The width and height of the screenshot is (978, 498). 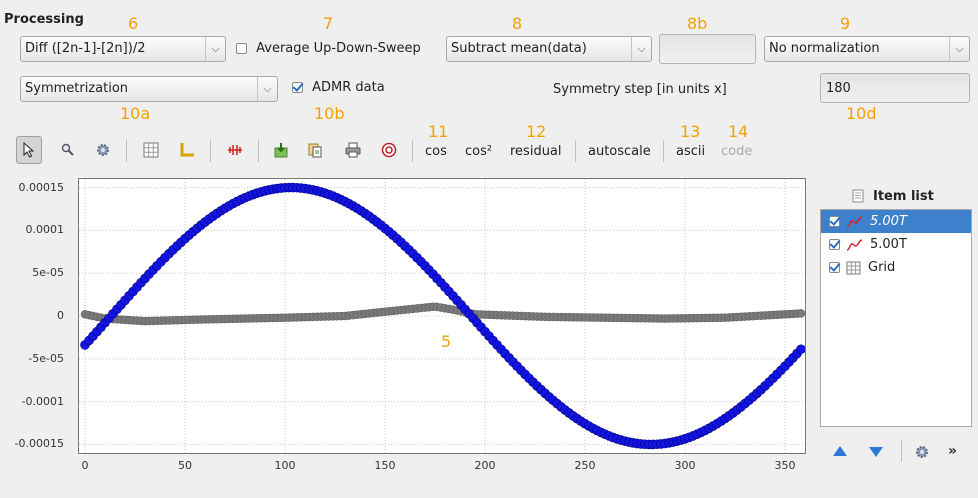 I want to click on average-sweep-checkbox: Average Up-Down-Sweep, so click(x=328, y=48).